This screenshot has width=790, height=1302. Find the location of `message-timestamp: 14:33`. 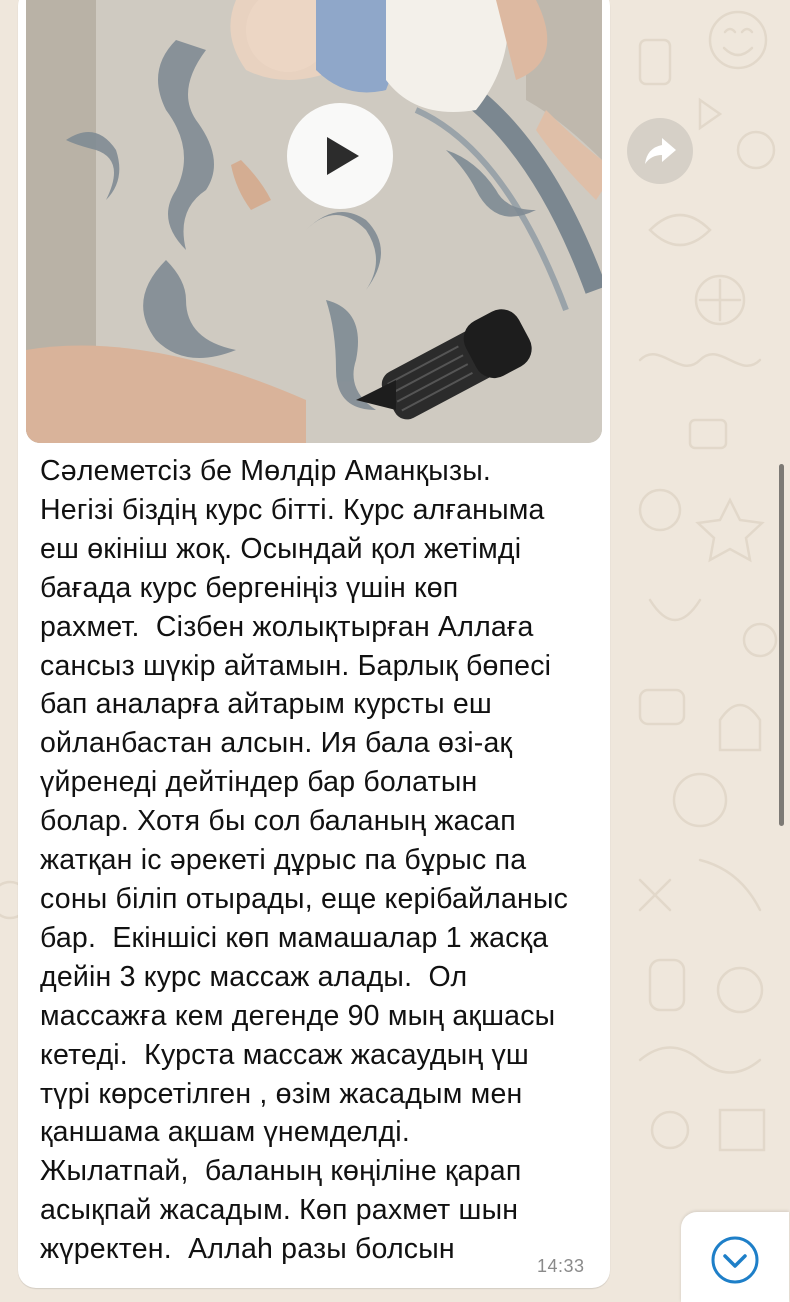

message-timestamp: 14:33 is located at coordinates (561, 1266).